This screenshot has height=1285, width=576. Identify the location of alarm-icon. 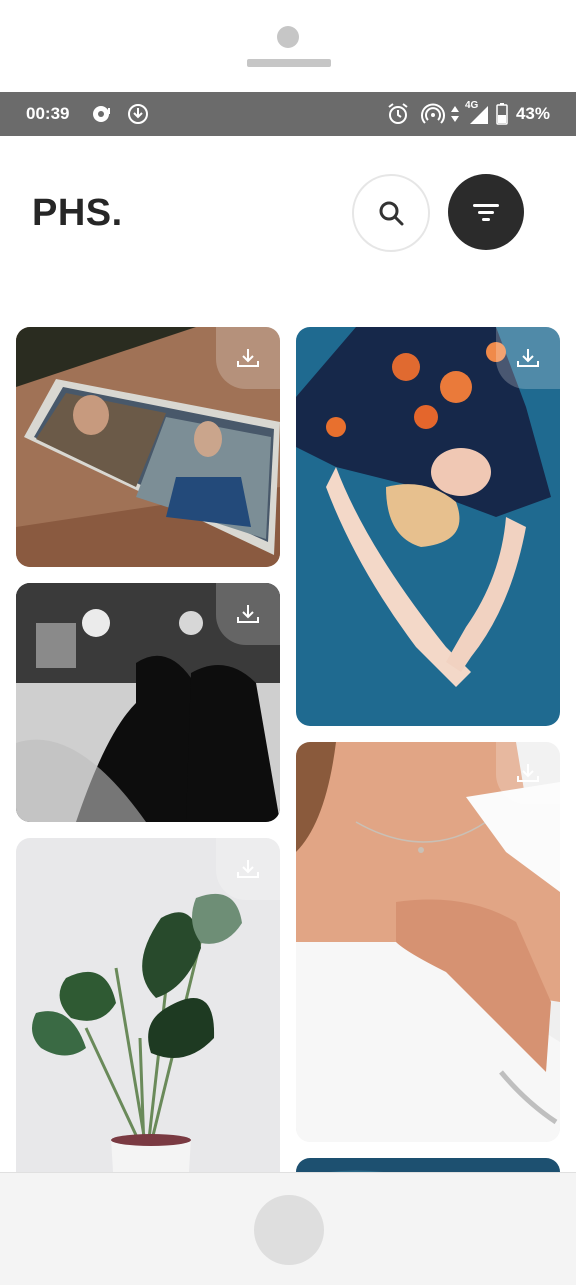
(398, 113).